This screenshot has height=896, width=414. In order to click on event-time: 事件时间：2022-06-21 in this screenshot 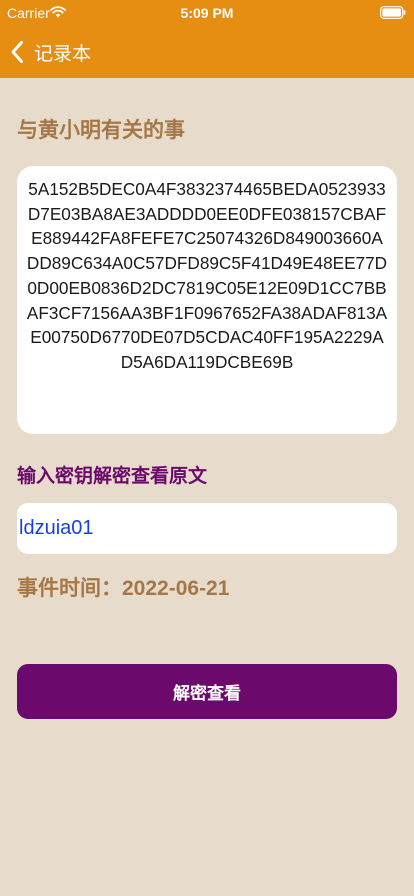, I will do `click(123, 587)`.